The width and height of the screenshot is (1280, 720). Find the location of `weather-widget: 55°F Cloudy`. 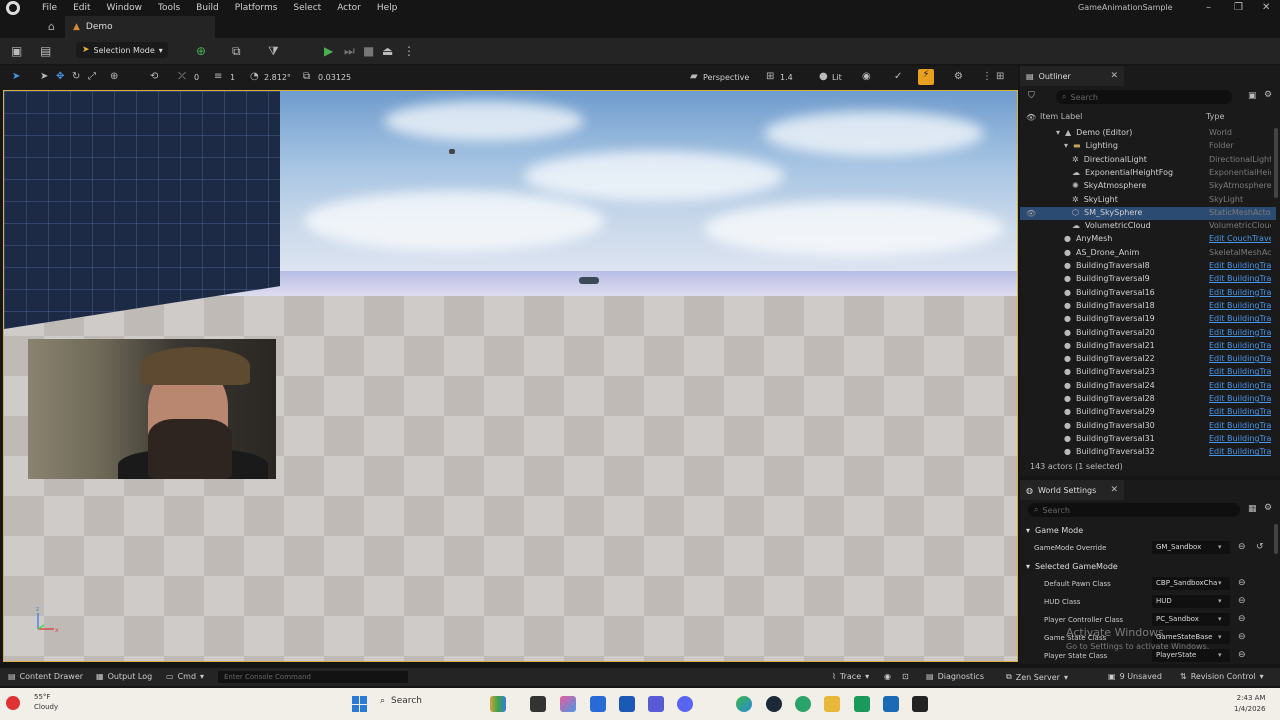

weather-widget: 55°F Cloudy is located at coordinates (39, 702).